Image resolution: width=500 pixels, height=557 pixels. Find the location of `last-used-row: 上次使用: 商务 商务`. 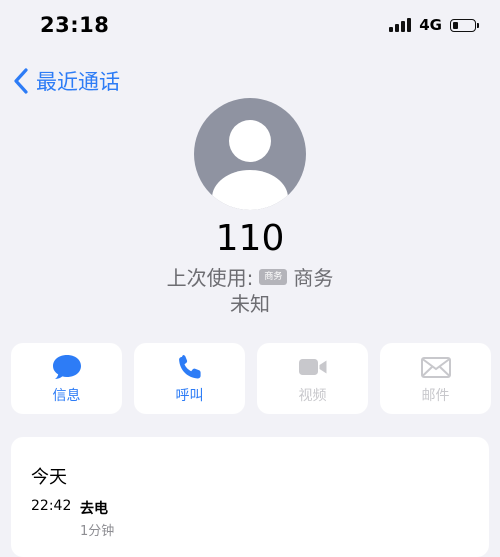

last-used-row: 上次使用: 商务 商务 is located at coordinates (250, 276).